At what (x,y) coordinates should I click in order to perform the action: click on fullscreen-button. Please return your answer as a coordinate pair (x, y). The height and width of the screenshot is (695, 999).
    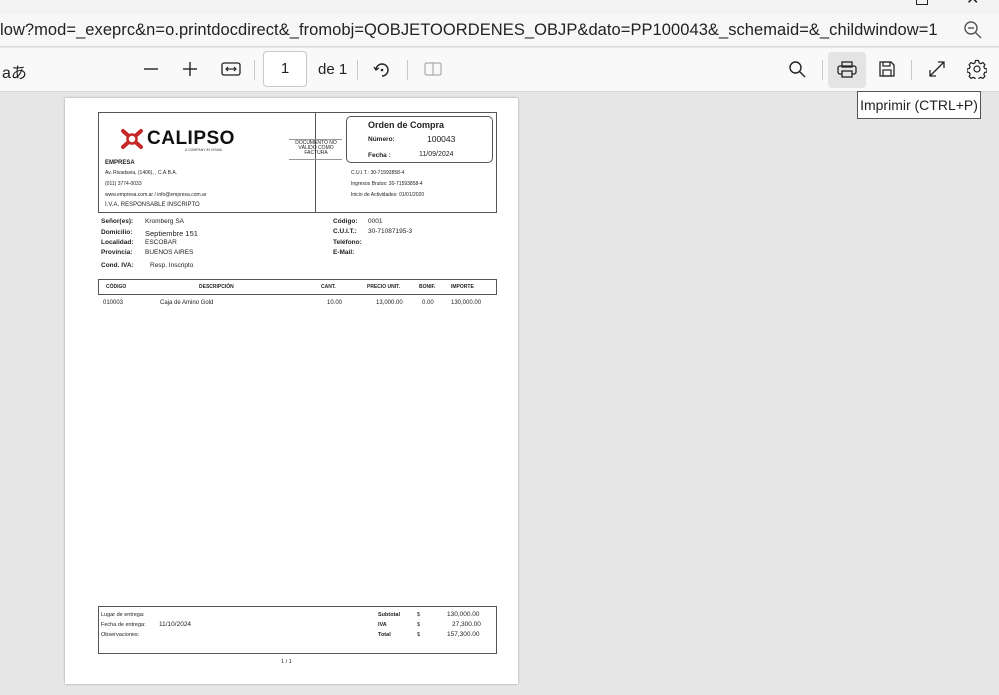
    Looking at the image, I should click on (937, 69).